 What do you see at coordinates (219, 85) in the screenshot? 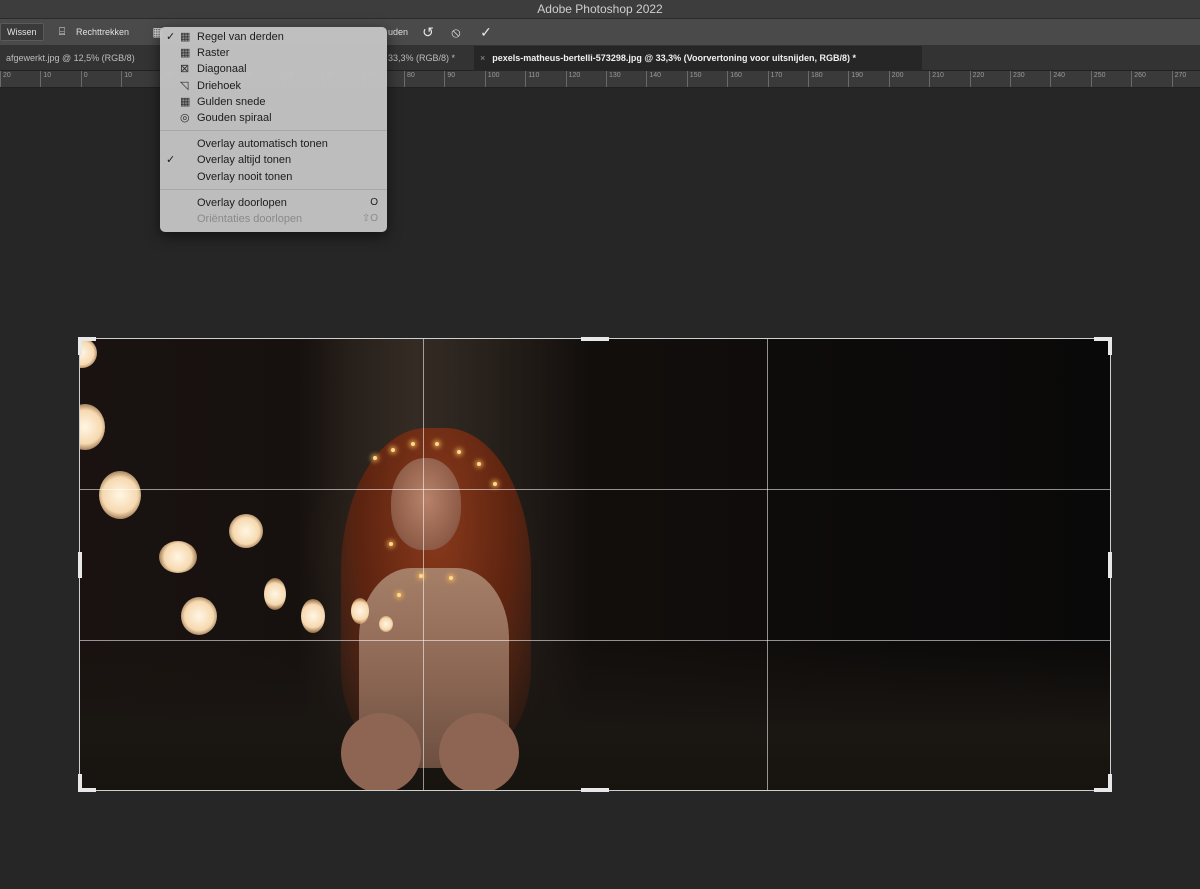
I see `menu-item-label: Driehoek` at bounding box center [219, 85].